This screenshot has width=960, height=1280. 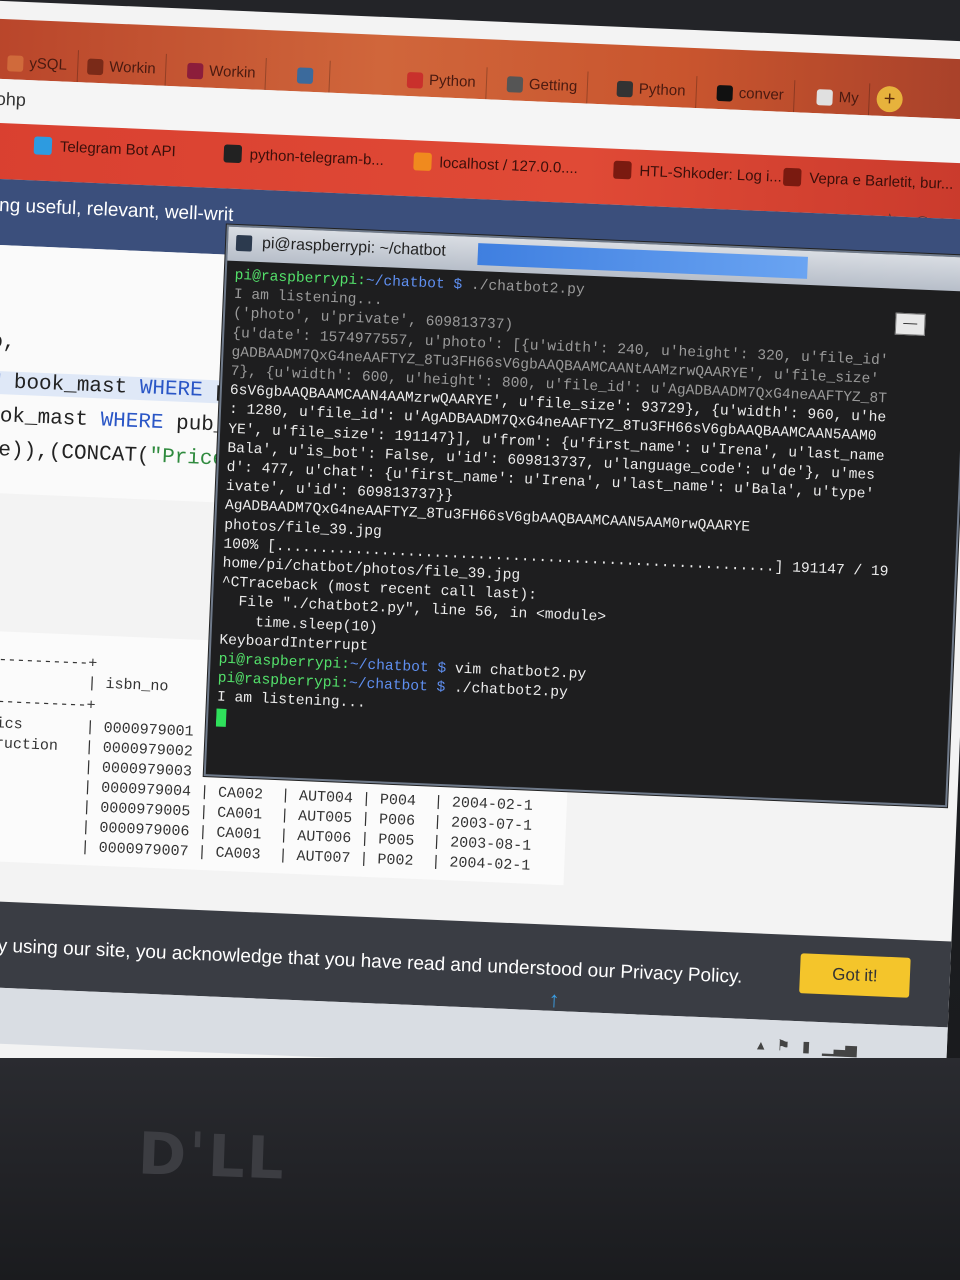 What do you see at coordinates (211, 1156) in the screenshot?
I see `dell-logo: DˈLL` at bounding box center [211, 1156].